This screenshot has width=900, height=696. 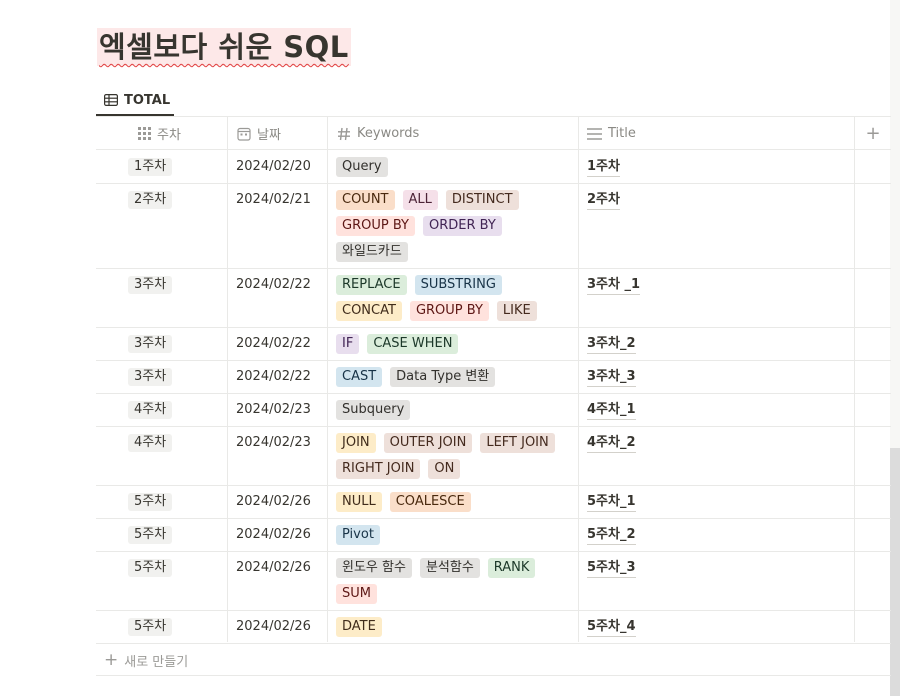 What do you see at coordinates (493, 643) in the screenshot?
I see `row-border` at bounding box center [493, 643].